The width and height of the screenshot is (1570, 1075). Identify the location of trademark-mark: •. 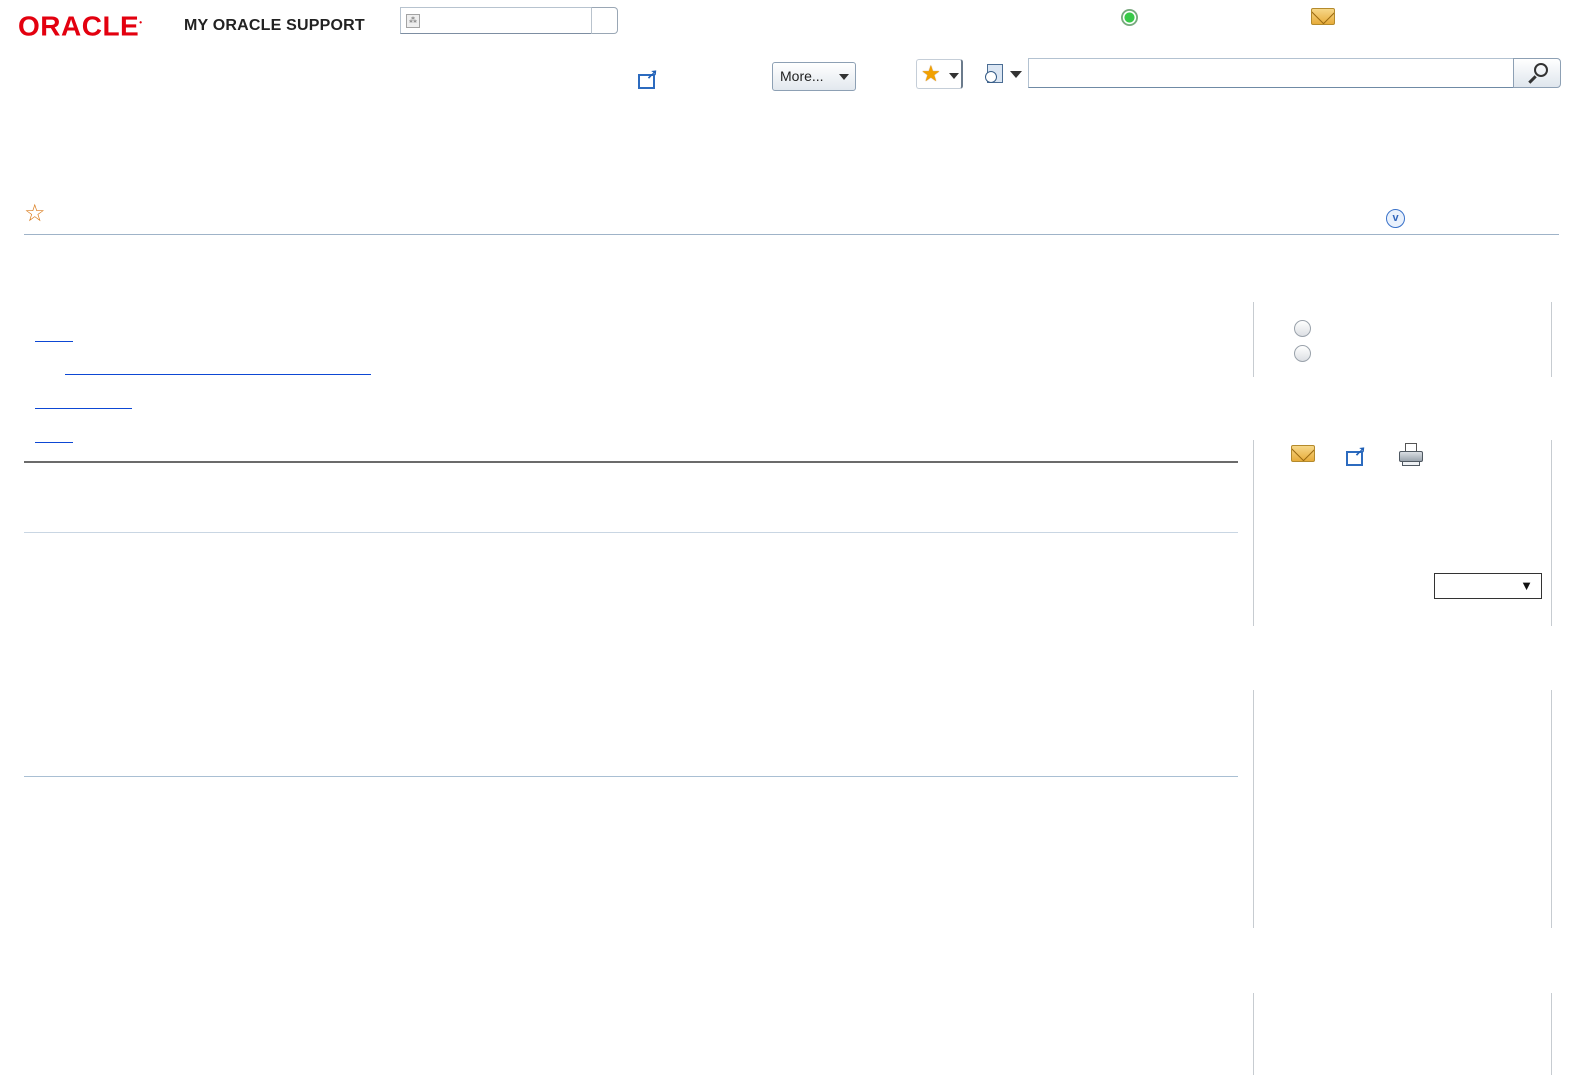
(141, 22).